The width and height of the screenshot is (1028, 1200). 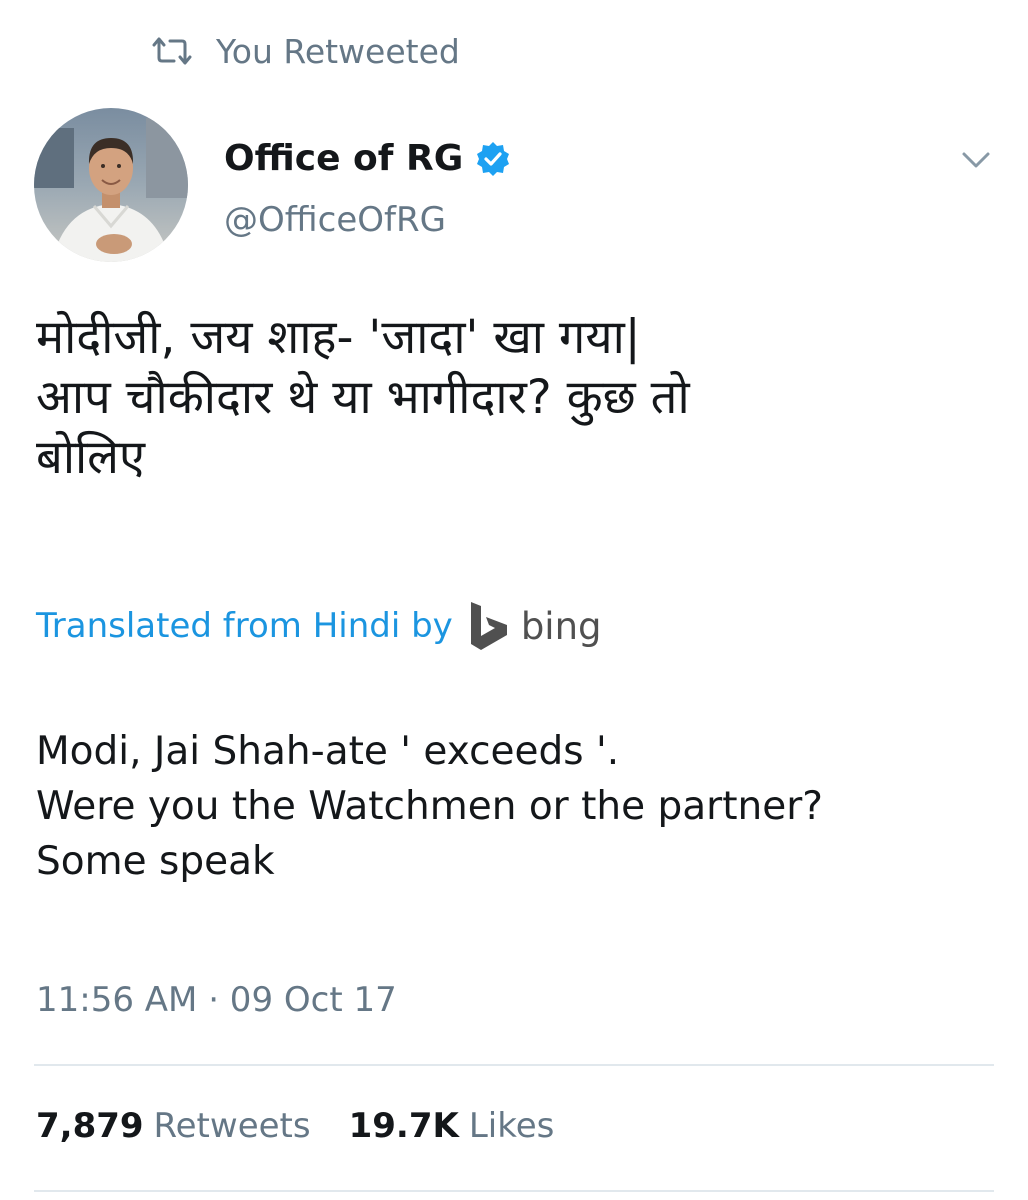 What do you see at coordinates (172, 51) in the screenshot?
I see `retweet-icon` at bounding box center [172, 51].